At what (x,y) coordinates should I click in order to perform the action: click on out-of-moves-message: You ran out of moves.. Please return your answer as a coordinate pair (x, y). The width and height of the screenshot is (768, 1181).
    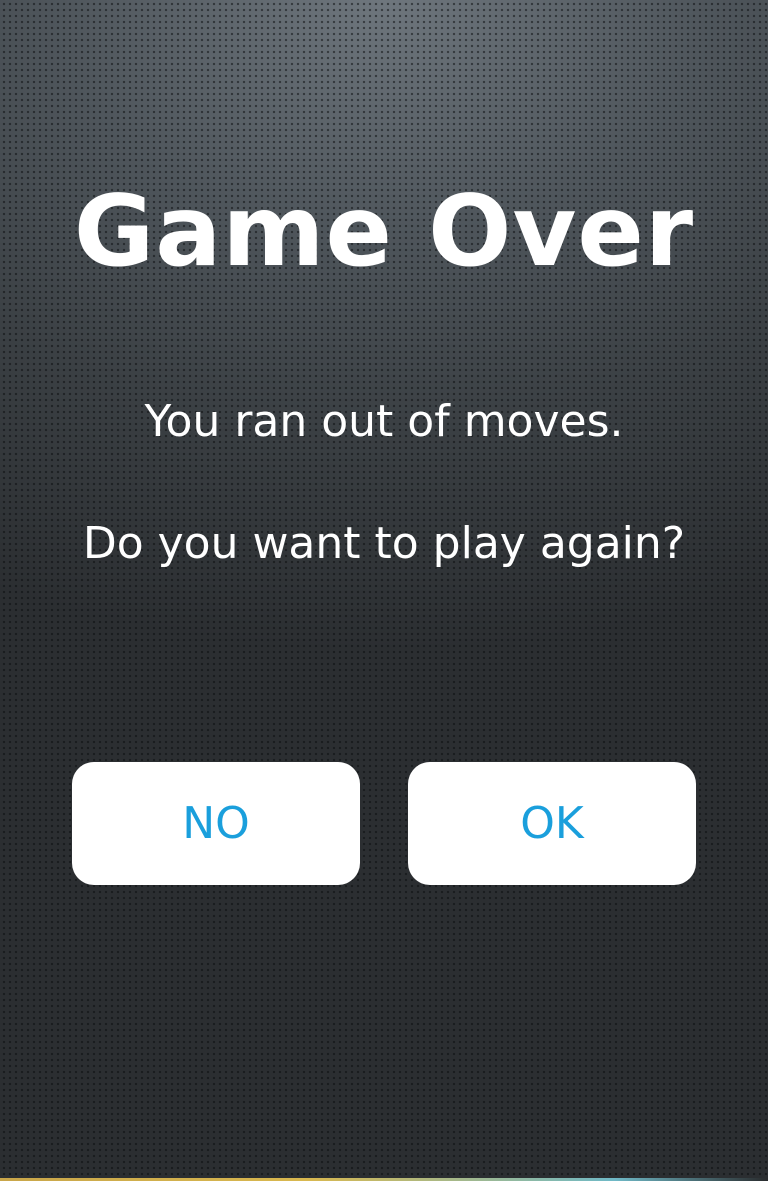
    Looking at the image, I should click on (384, 421).